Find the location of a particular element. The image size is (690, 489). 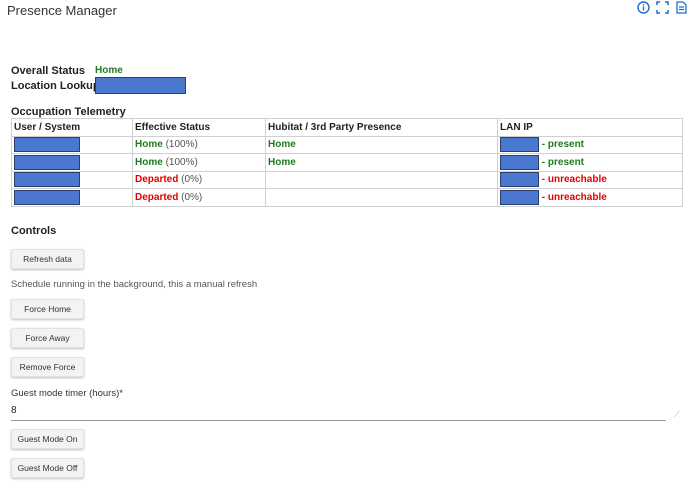

location-lookup-label: Location Lookup is located at coordinates (55, 86).